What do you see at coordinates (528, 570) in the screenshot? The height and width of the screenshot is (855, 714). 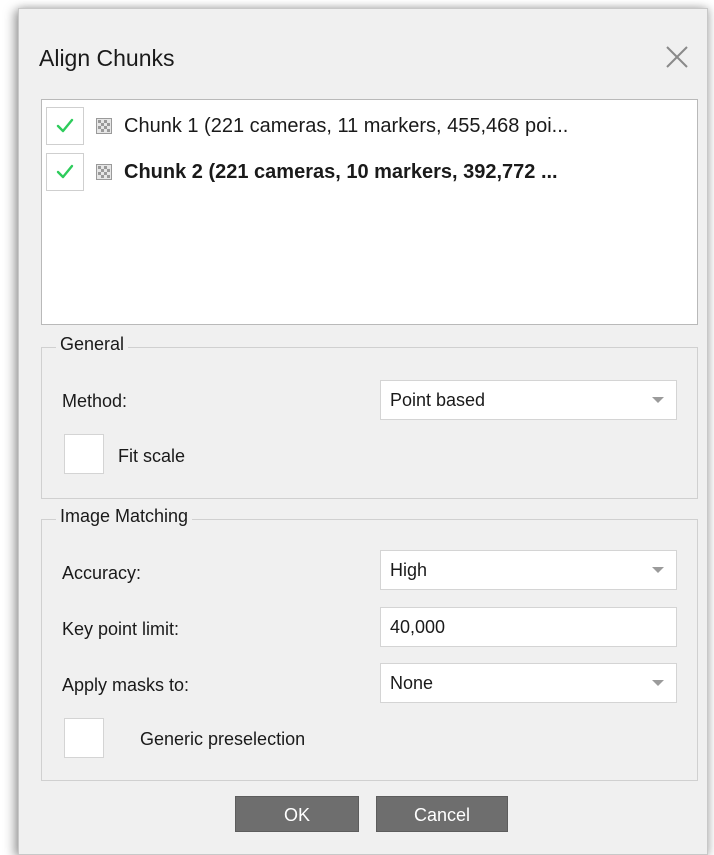 I see `accuracy-select: High` at bounding box center [528, 570].